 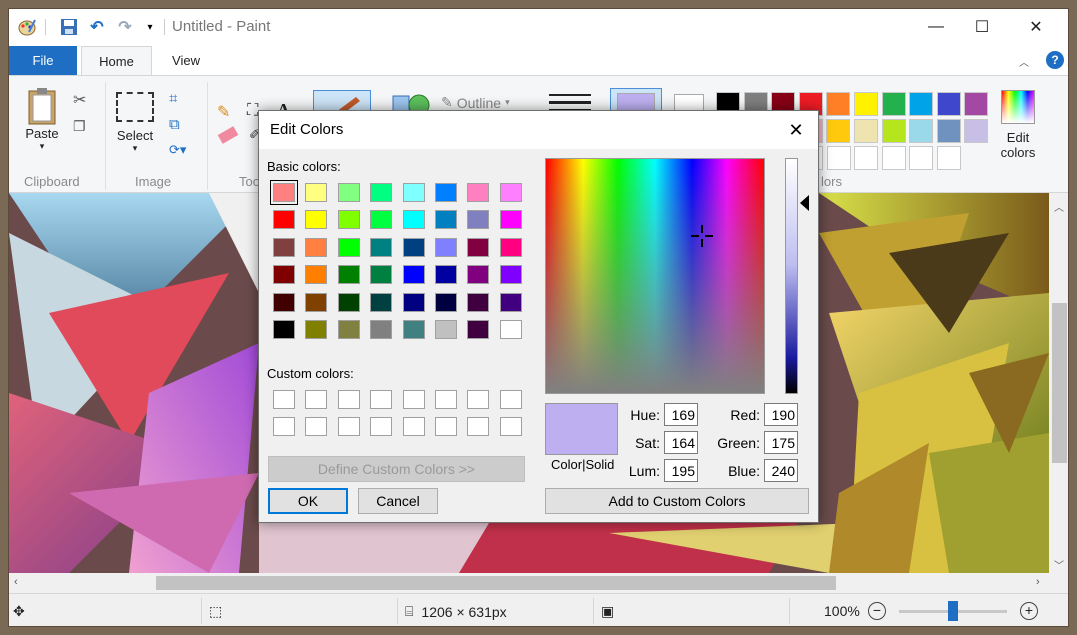 What do you see at coordinates (398, 501) in the screenshot?
I see `cancel-button: Cancel` at bounding box center [398, 501].